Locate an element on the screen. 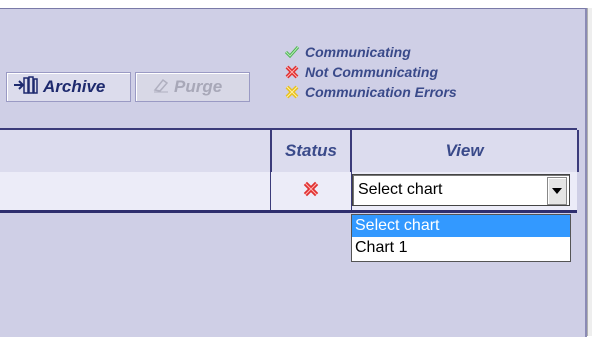 The height and width of the screenshot is (337, 592). check-icon is located at coordinates (292, 52).